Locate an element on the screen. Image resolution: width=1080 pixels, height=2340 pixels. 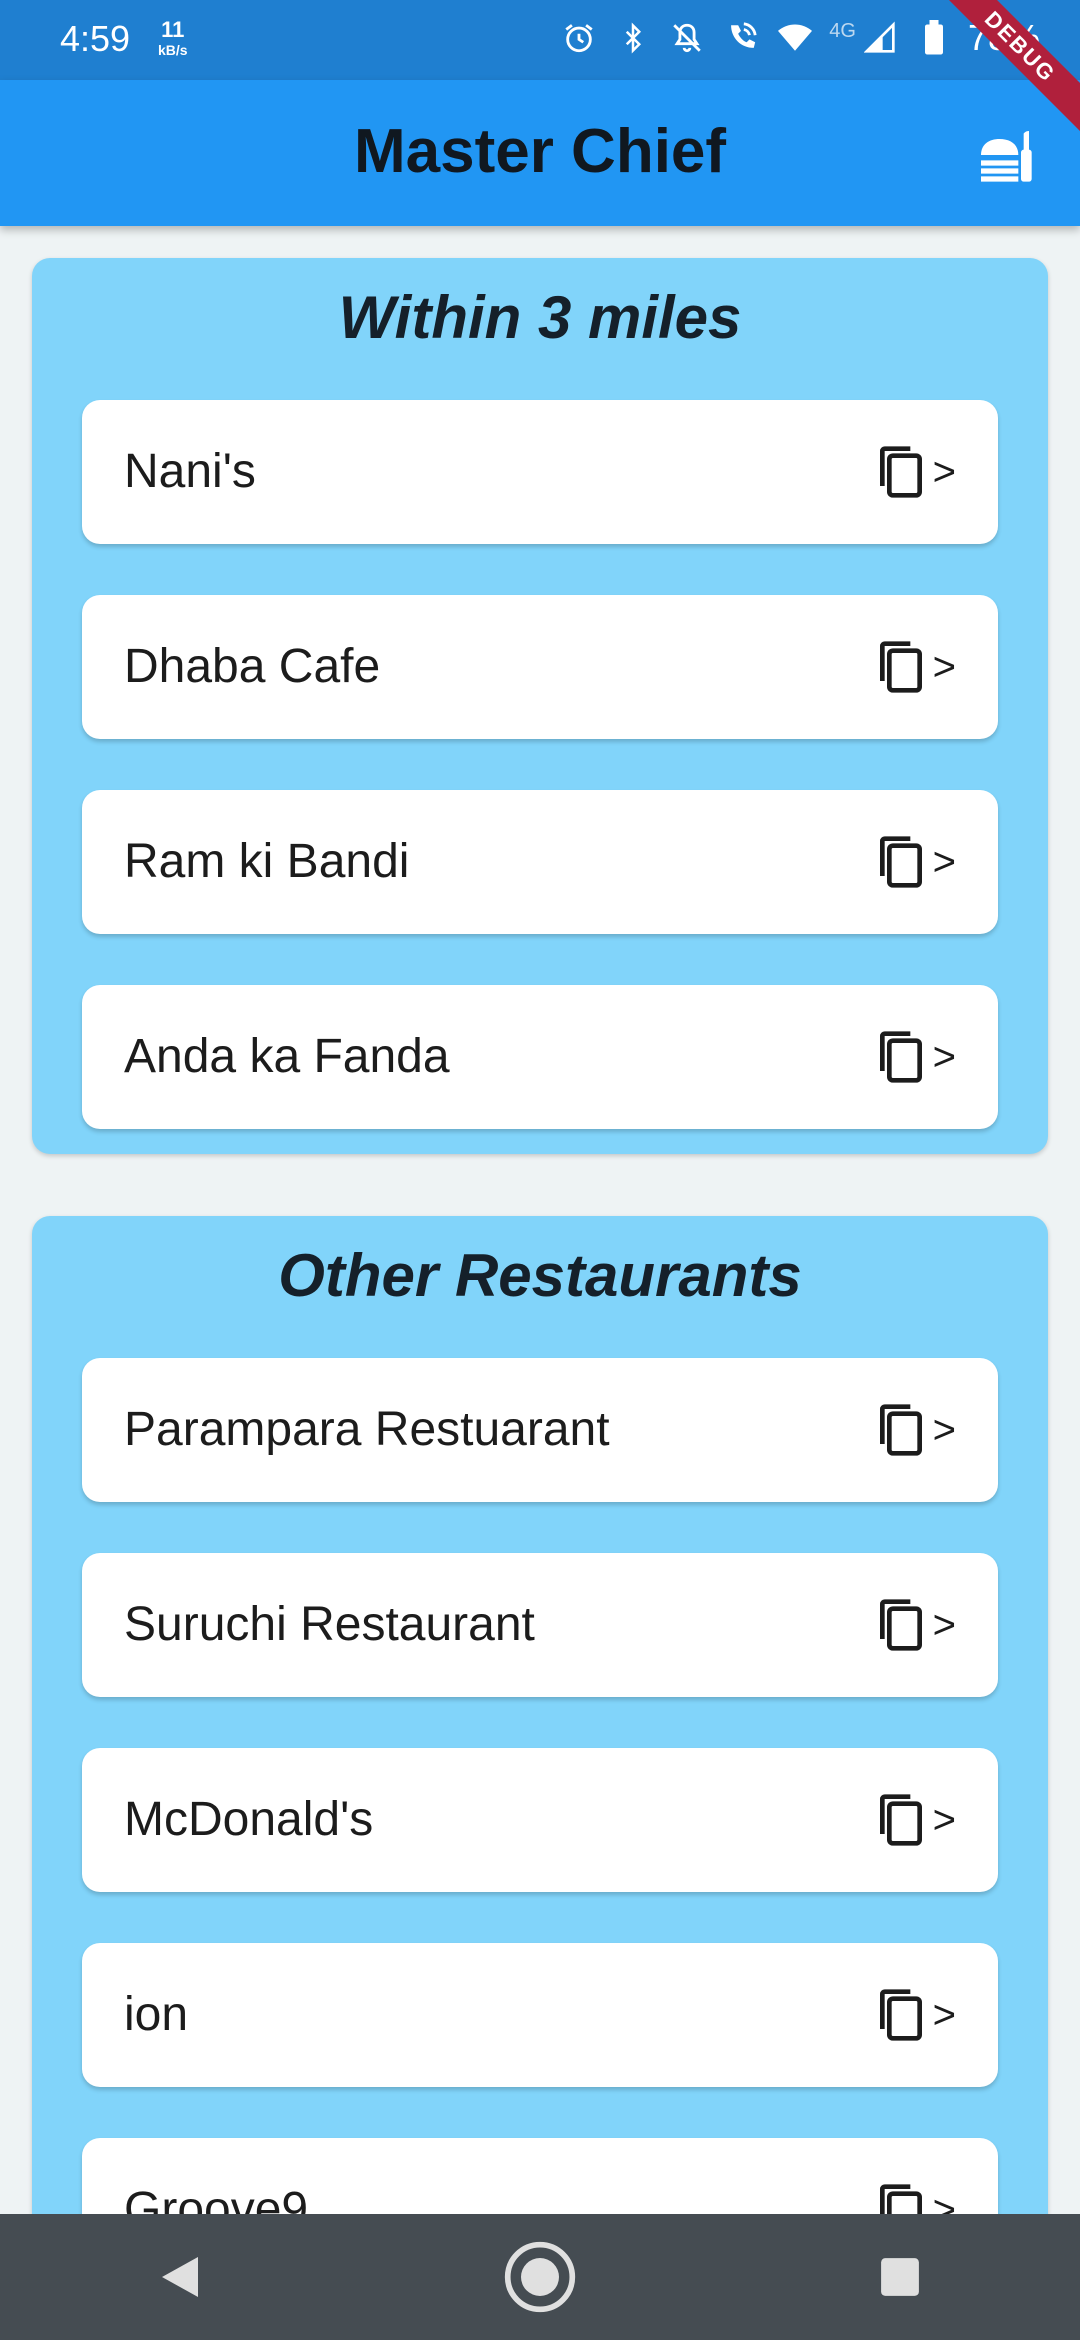
battery-icon is located at coordinates (934, 38).